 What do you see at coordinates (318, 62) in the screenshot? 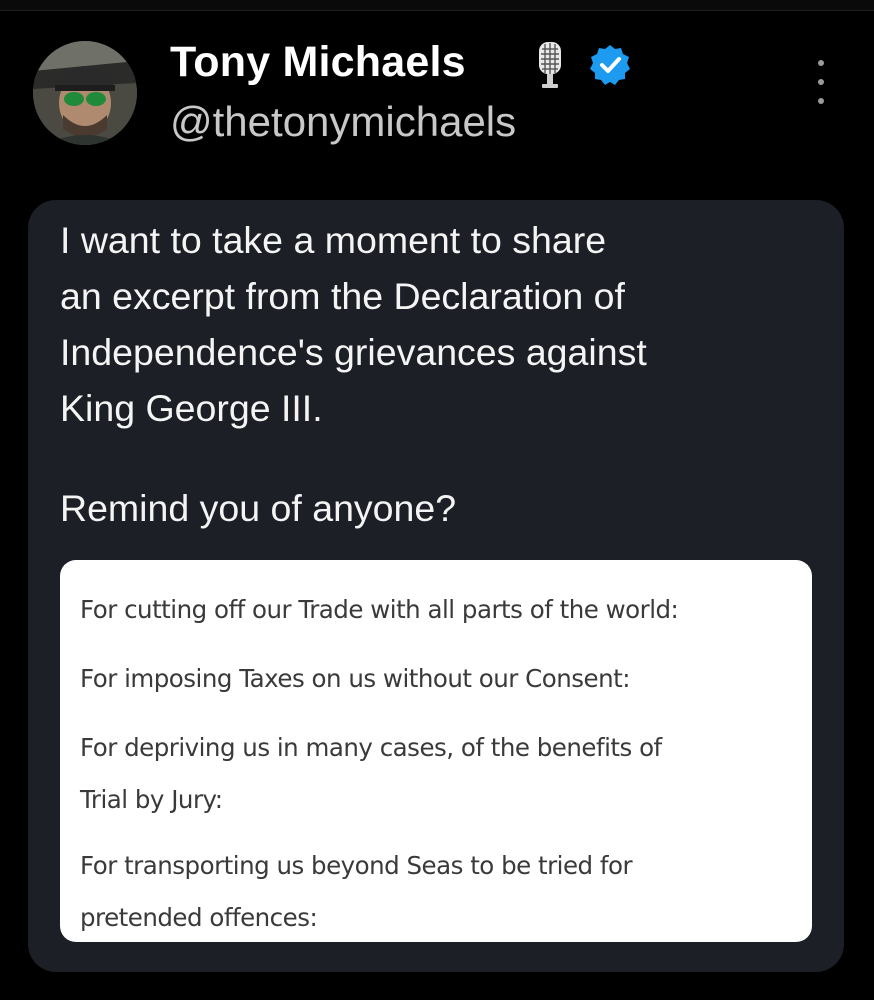
I see `display-name: Tony Michaels` at bounding box center [318, 62].